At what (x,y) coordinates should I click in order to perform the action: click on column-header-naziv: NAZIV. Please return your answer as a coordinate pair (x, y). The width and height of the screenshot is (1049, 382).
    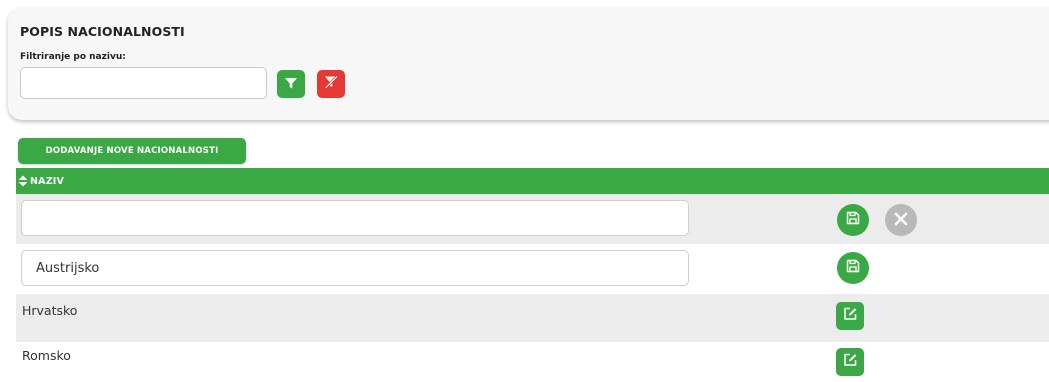
    Looking at the image, I should click on (532, 181).